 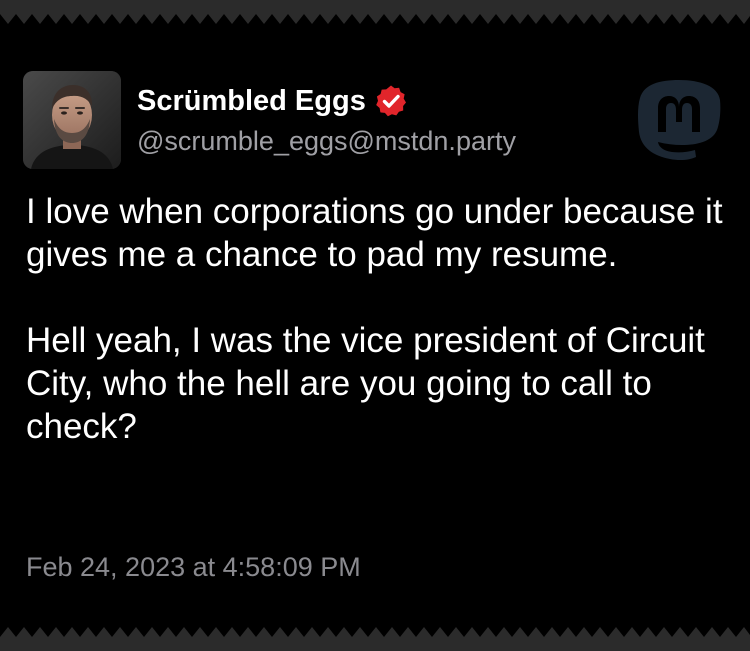 I want to click on verified-badge-icon, so click(x=391, y=101).